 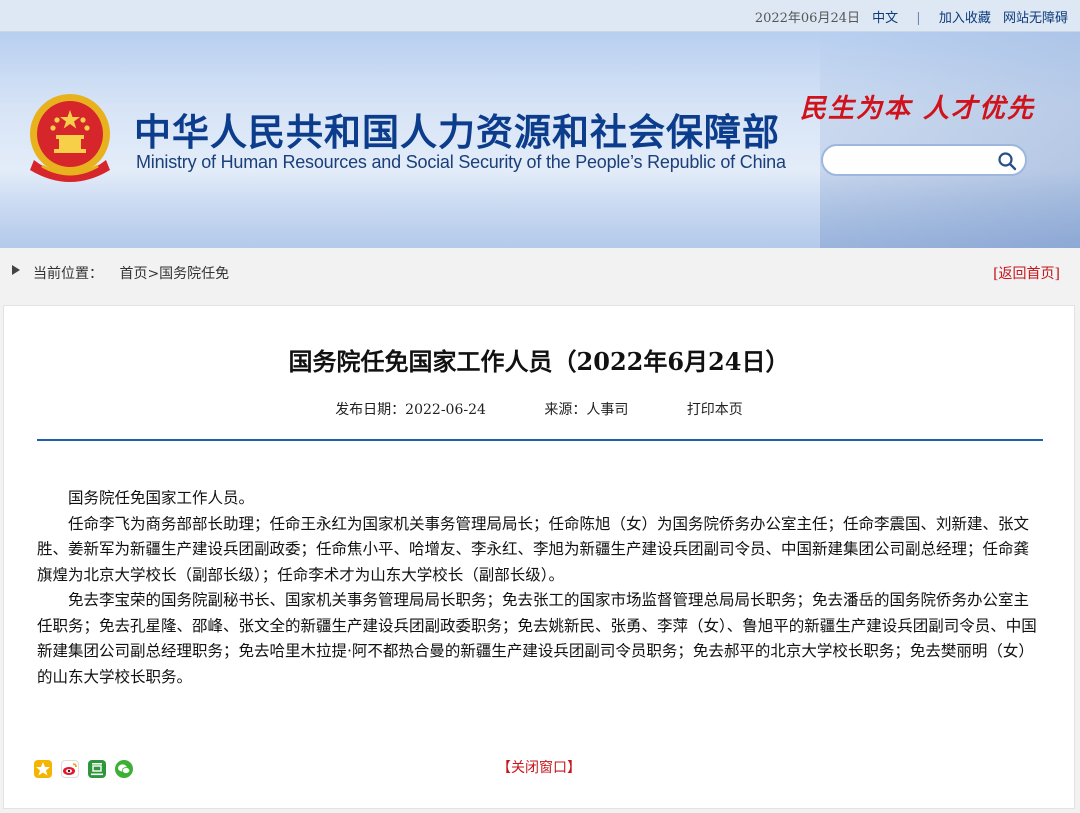 I want to click on search-icon, so click(x=1007, y=161).